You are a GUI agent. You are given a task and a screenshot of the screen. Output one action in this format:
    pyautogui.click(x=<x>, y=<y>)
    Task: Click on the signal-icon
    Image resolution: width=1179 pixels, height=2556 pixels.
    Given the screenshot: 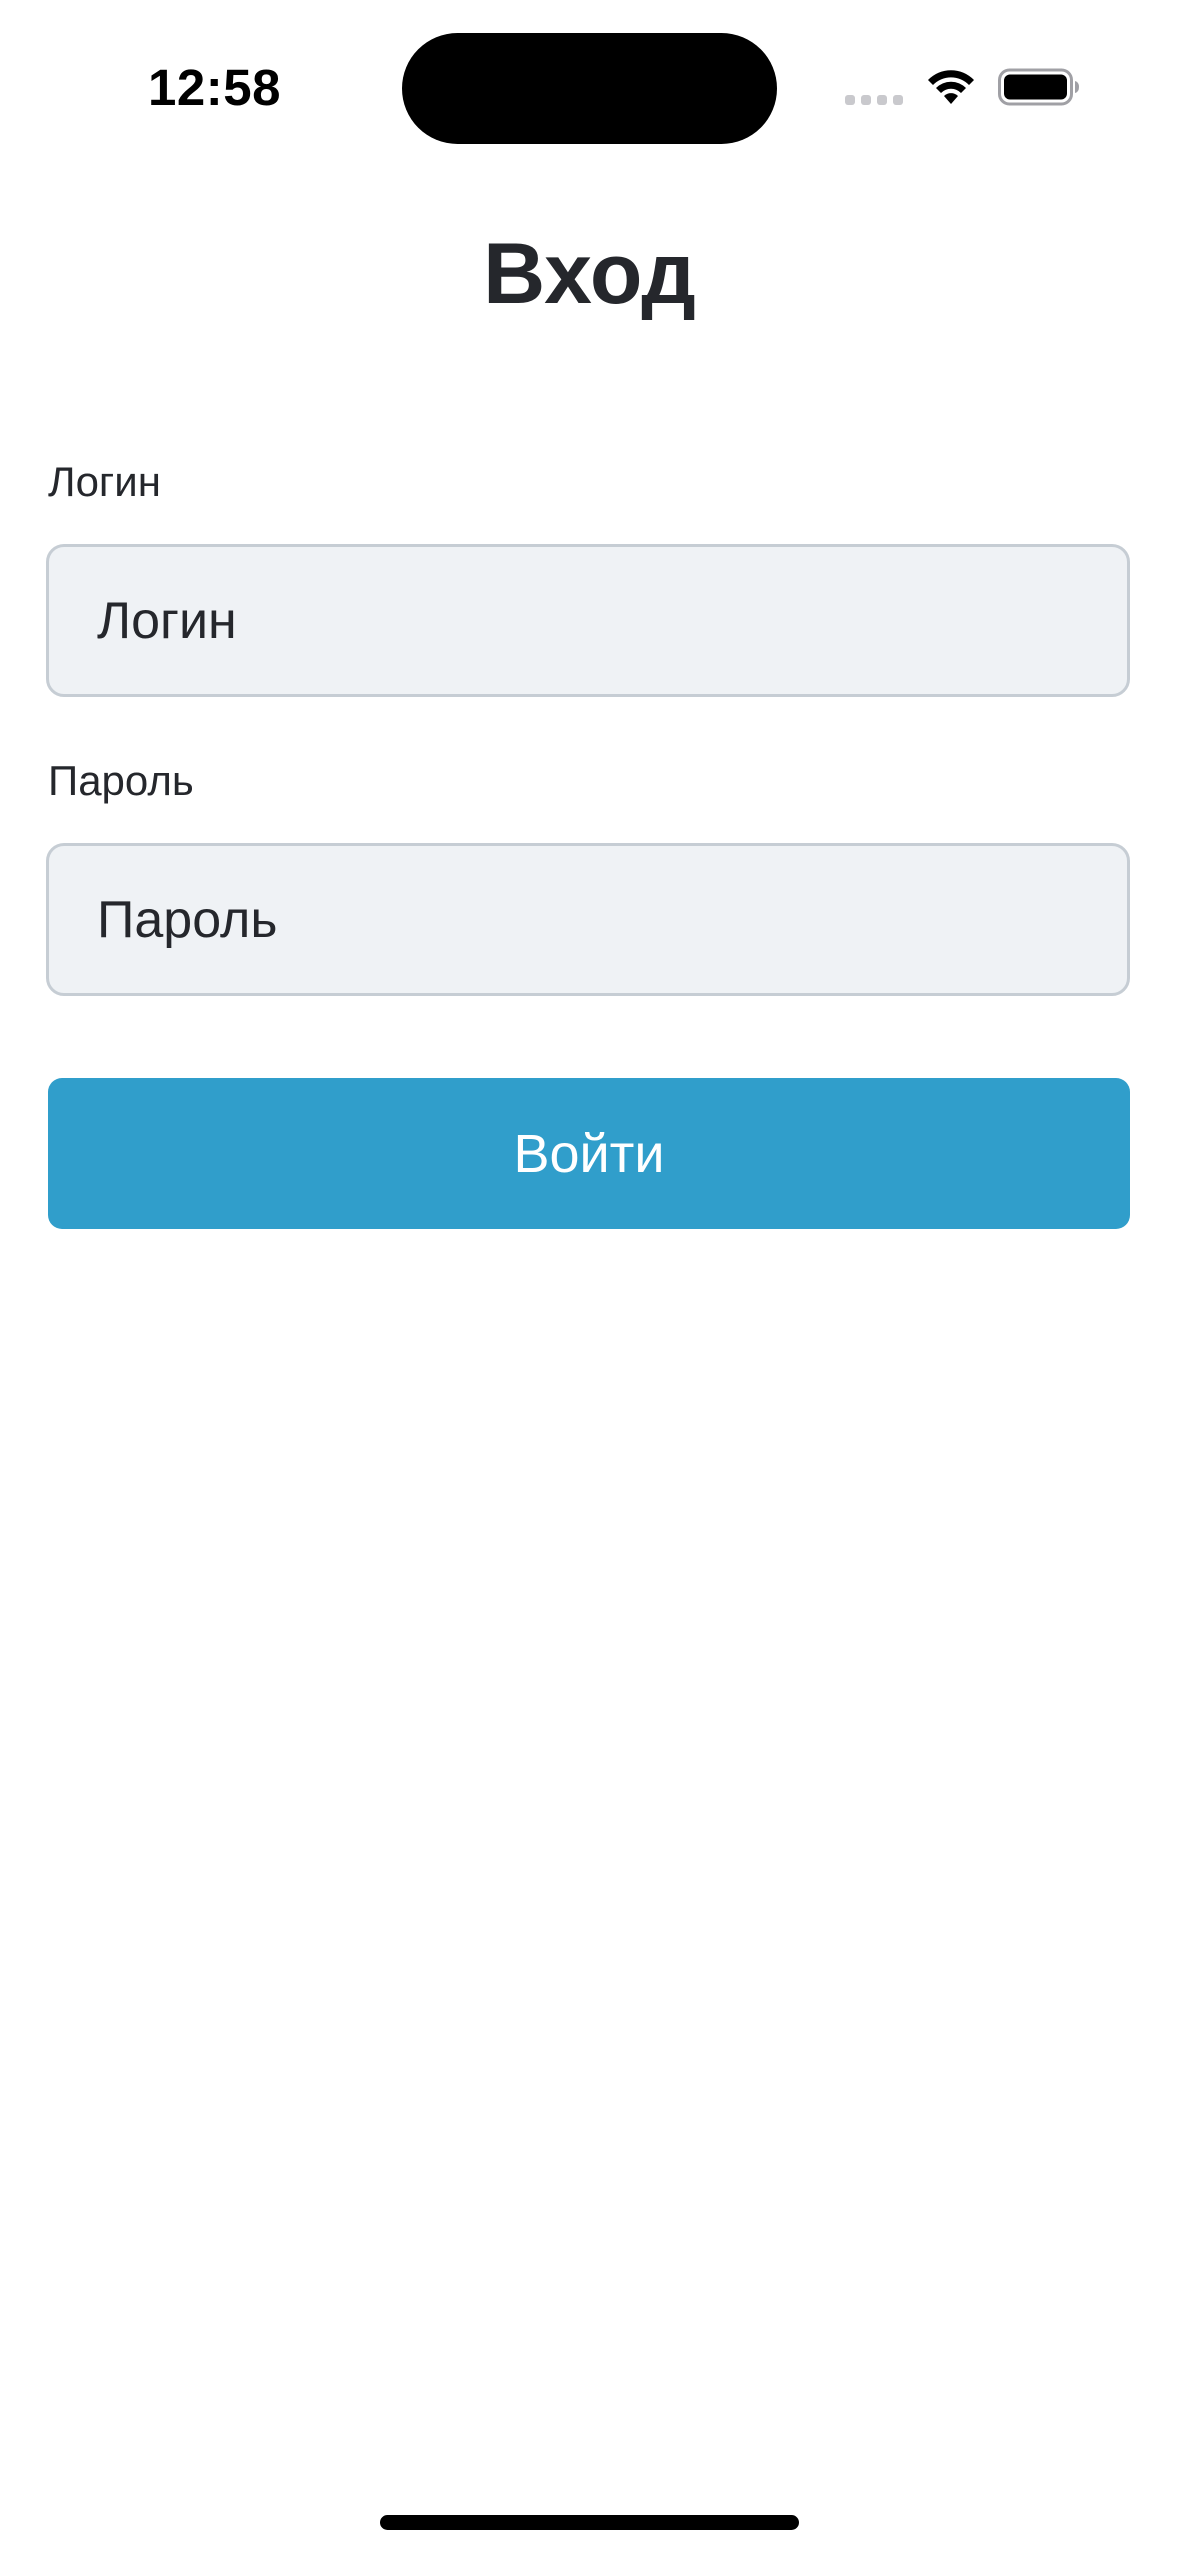 What is the action you would take?
    pyautogui.click(x=874, y=100)
    